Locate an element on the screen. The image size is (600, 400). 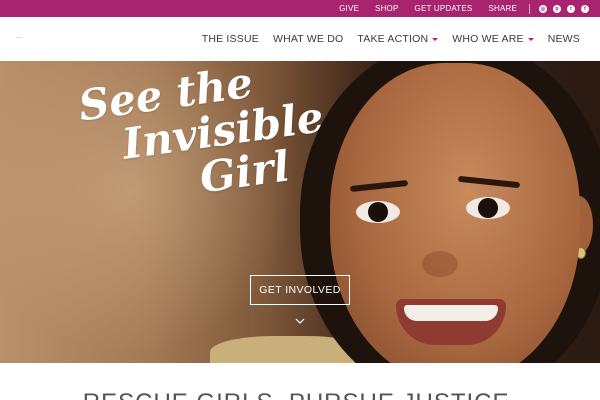
give-link: GIVE is located at coordinates (349, 8).